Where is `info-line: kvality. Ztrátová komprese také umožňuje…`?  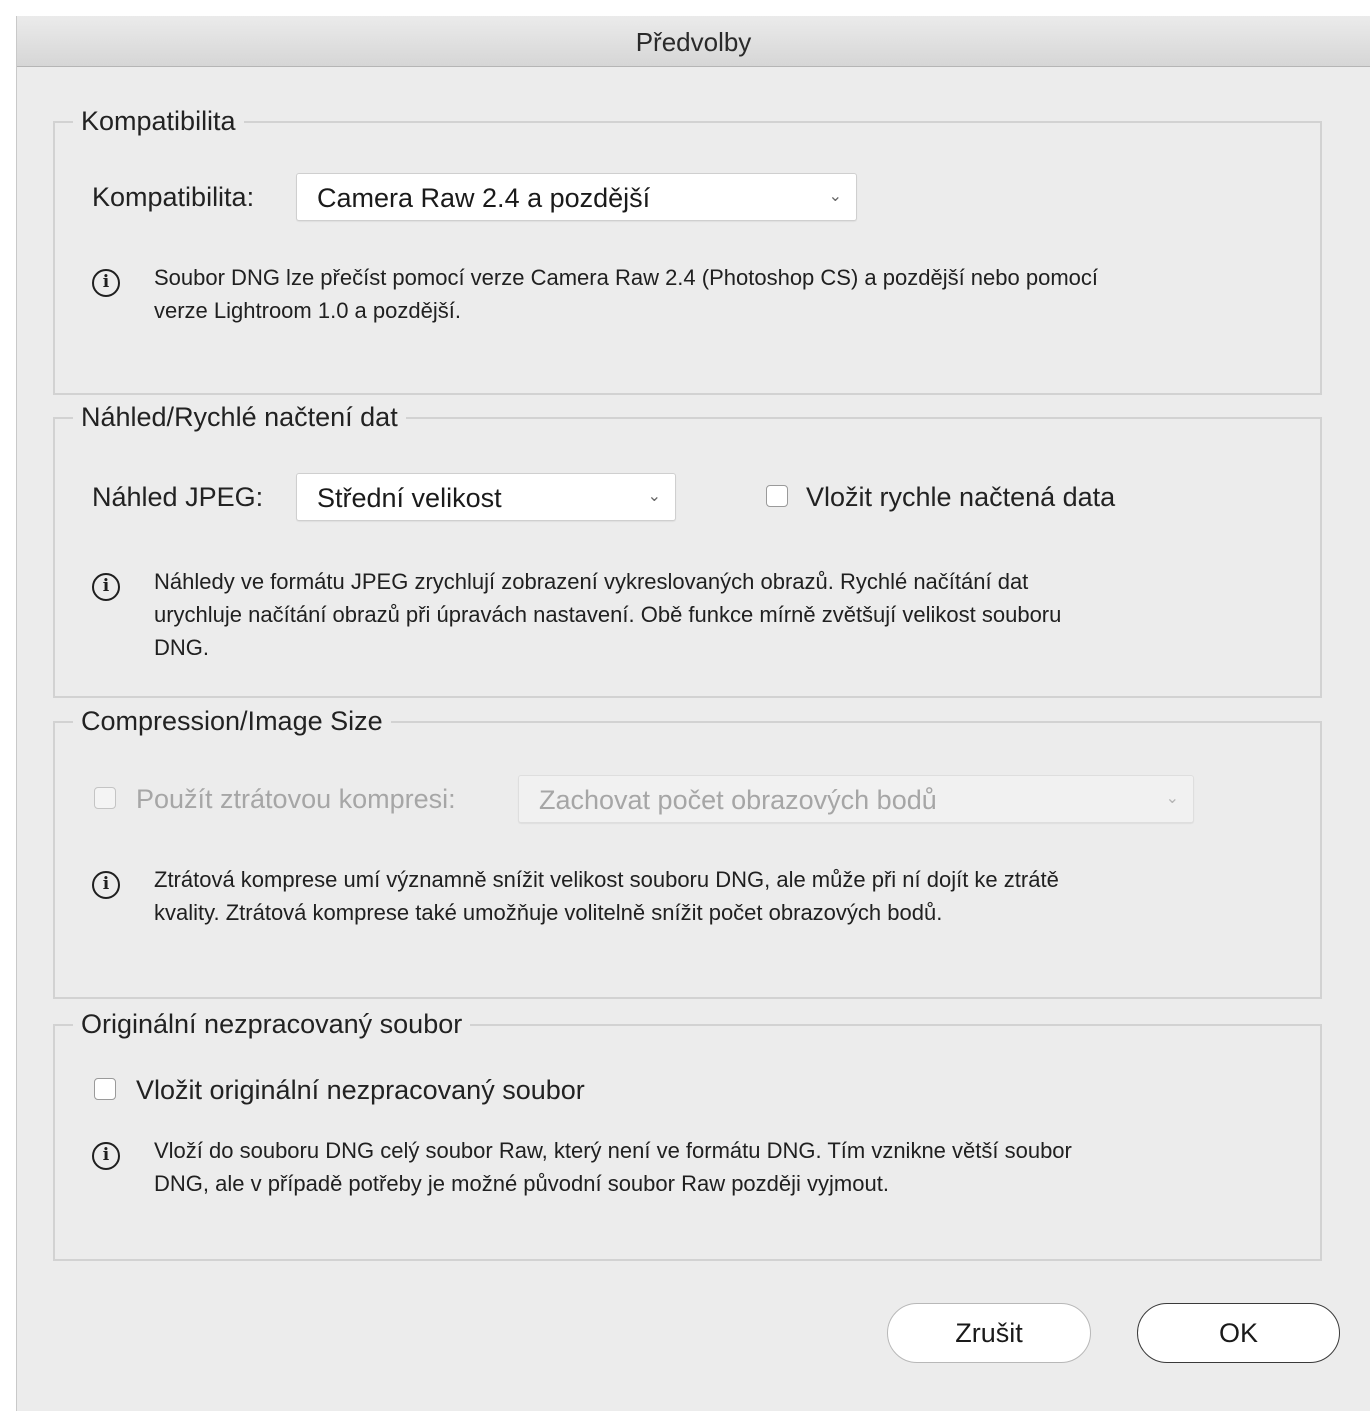
info-line: kvality. Ztrátová komprese také umožňuje… is located at coordinates (548, 912).